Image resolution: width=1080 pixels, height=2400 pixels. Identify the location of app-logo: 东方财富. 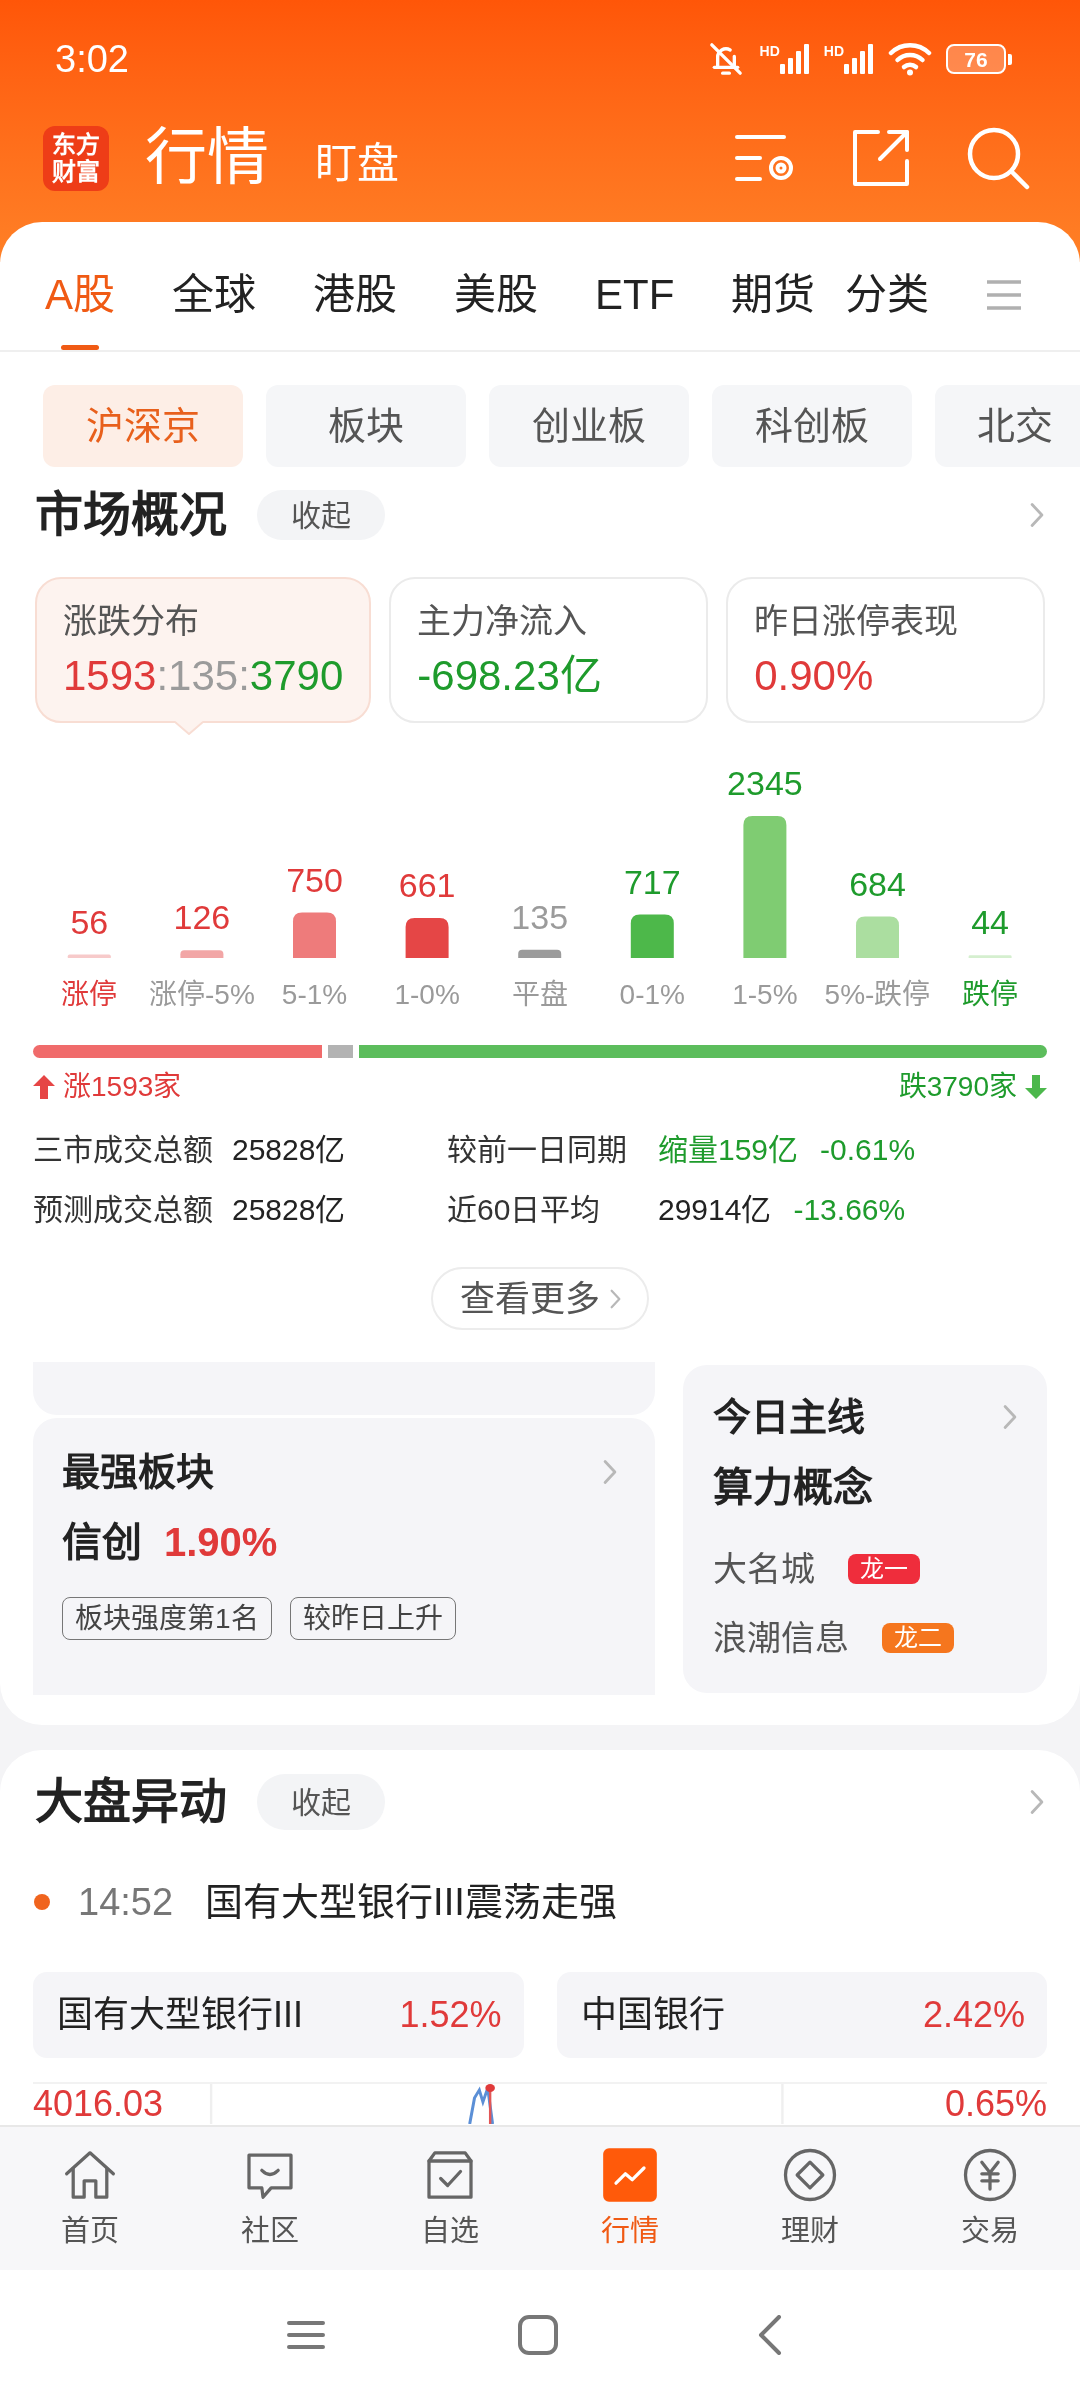
(76, 158).